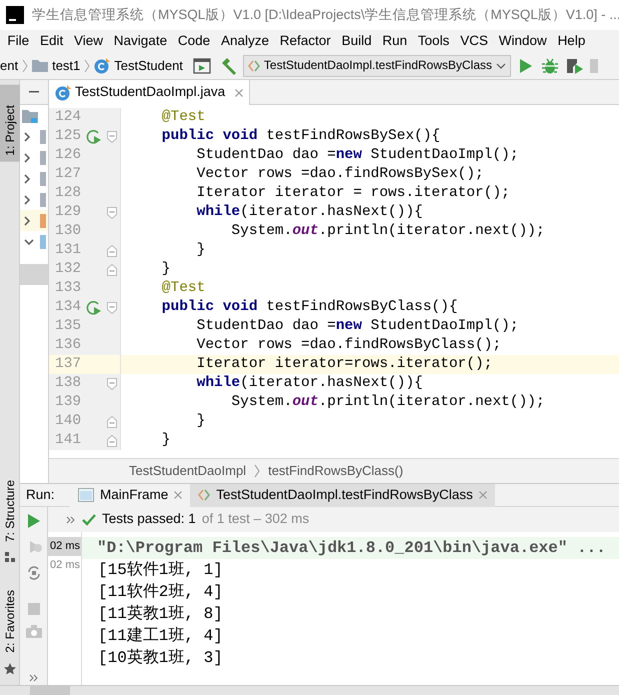  Describe the element at coordinates (67, 365) in the screenshot. I see `line-number: 137` at that location.